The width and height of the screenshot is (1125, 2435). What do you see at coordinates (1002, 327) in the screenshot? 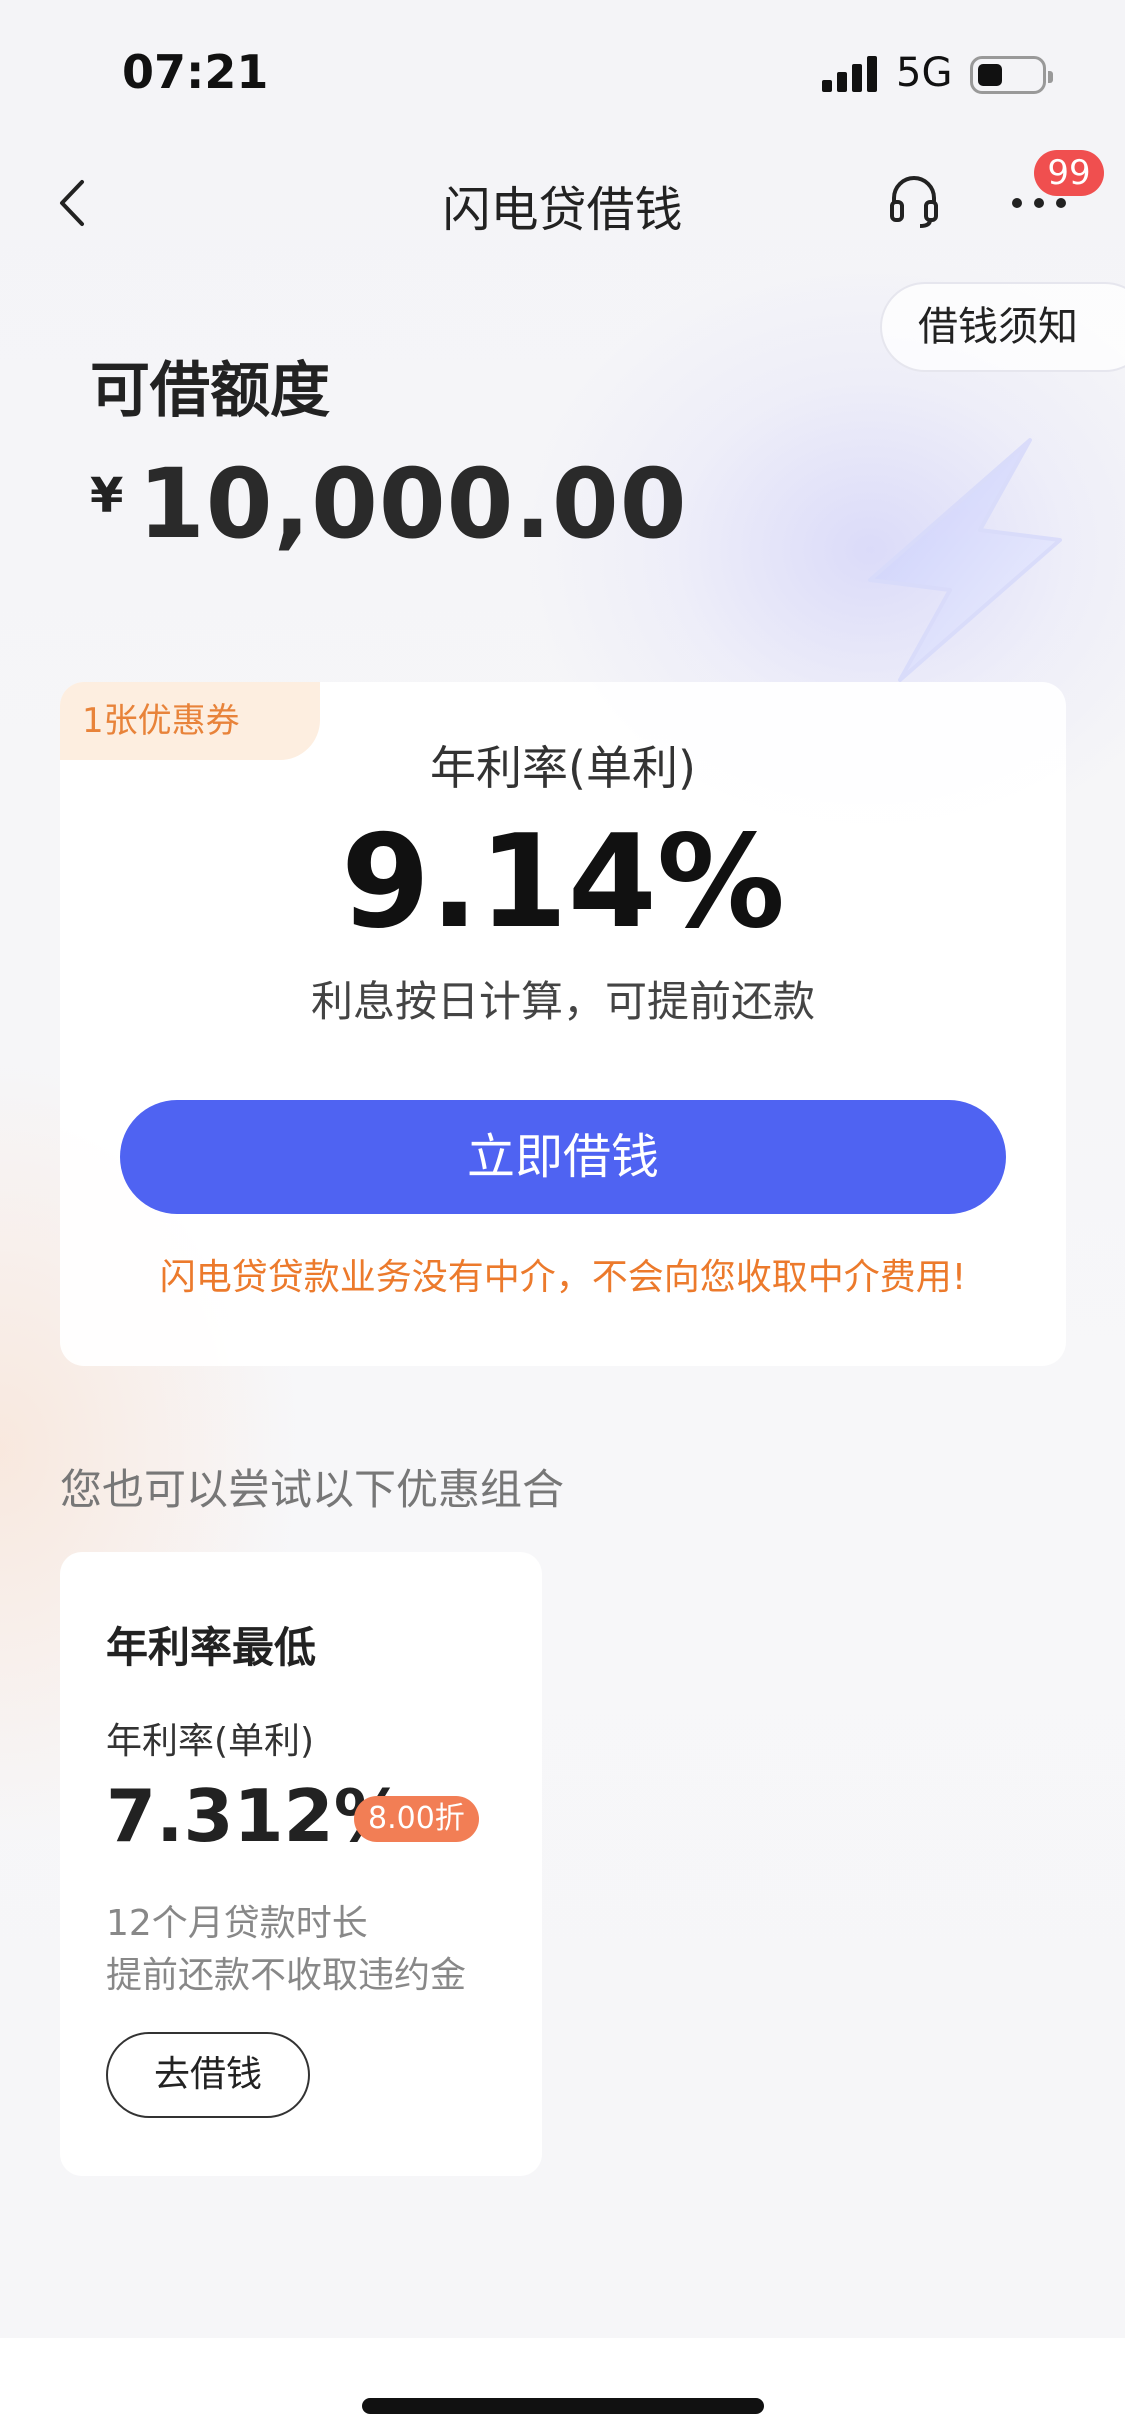
I see `borrow-notice-button: 借钱须知` at bounding box center [1002, 327].